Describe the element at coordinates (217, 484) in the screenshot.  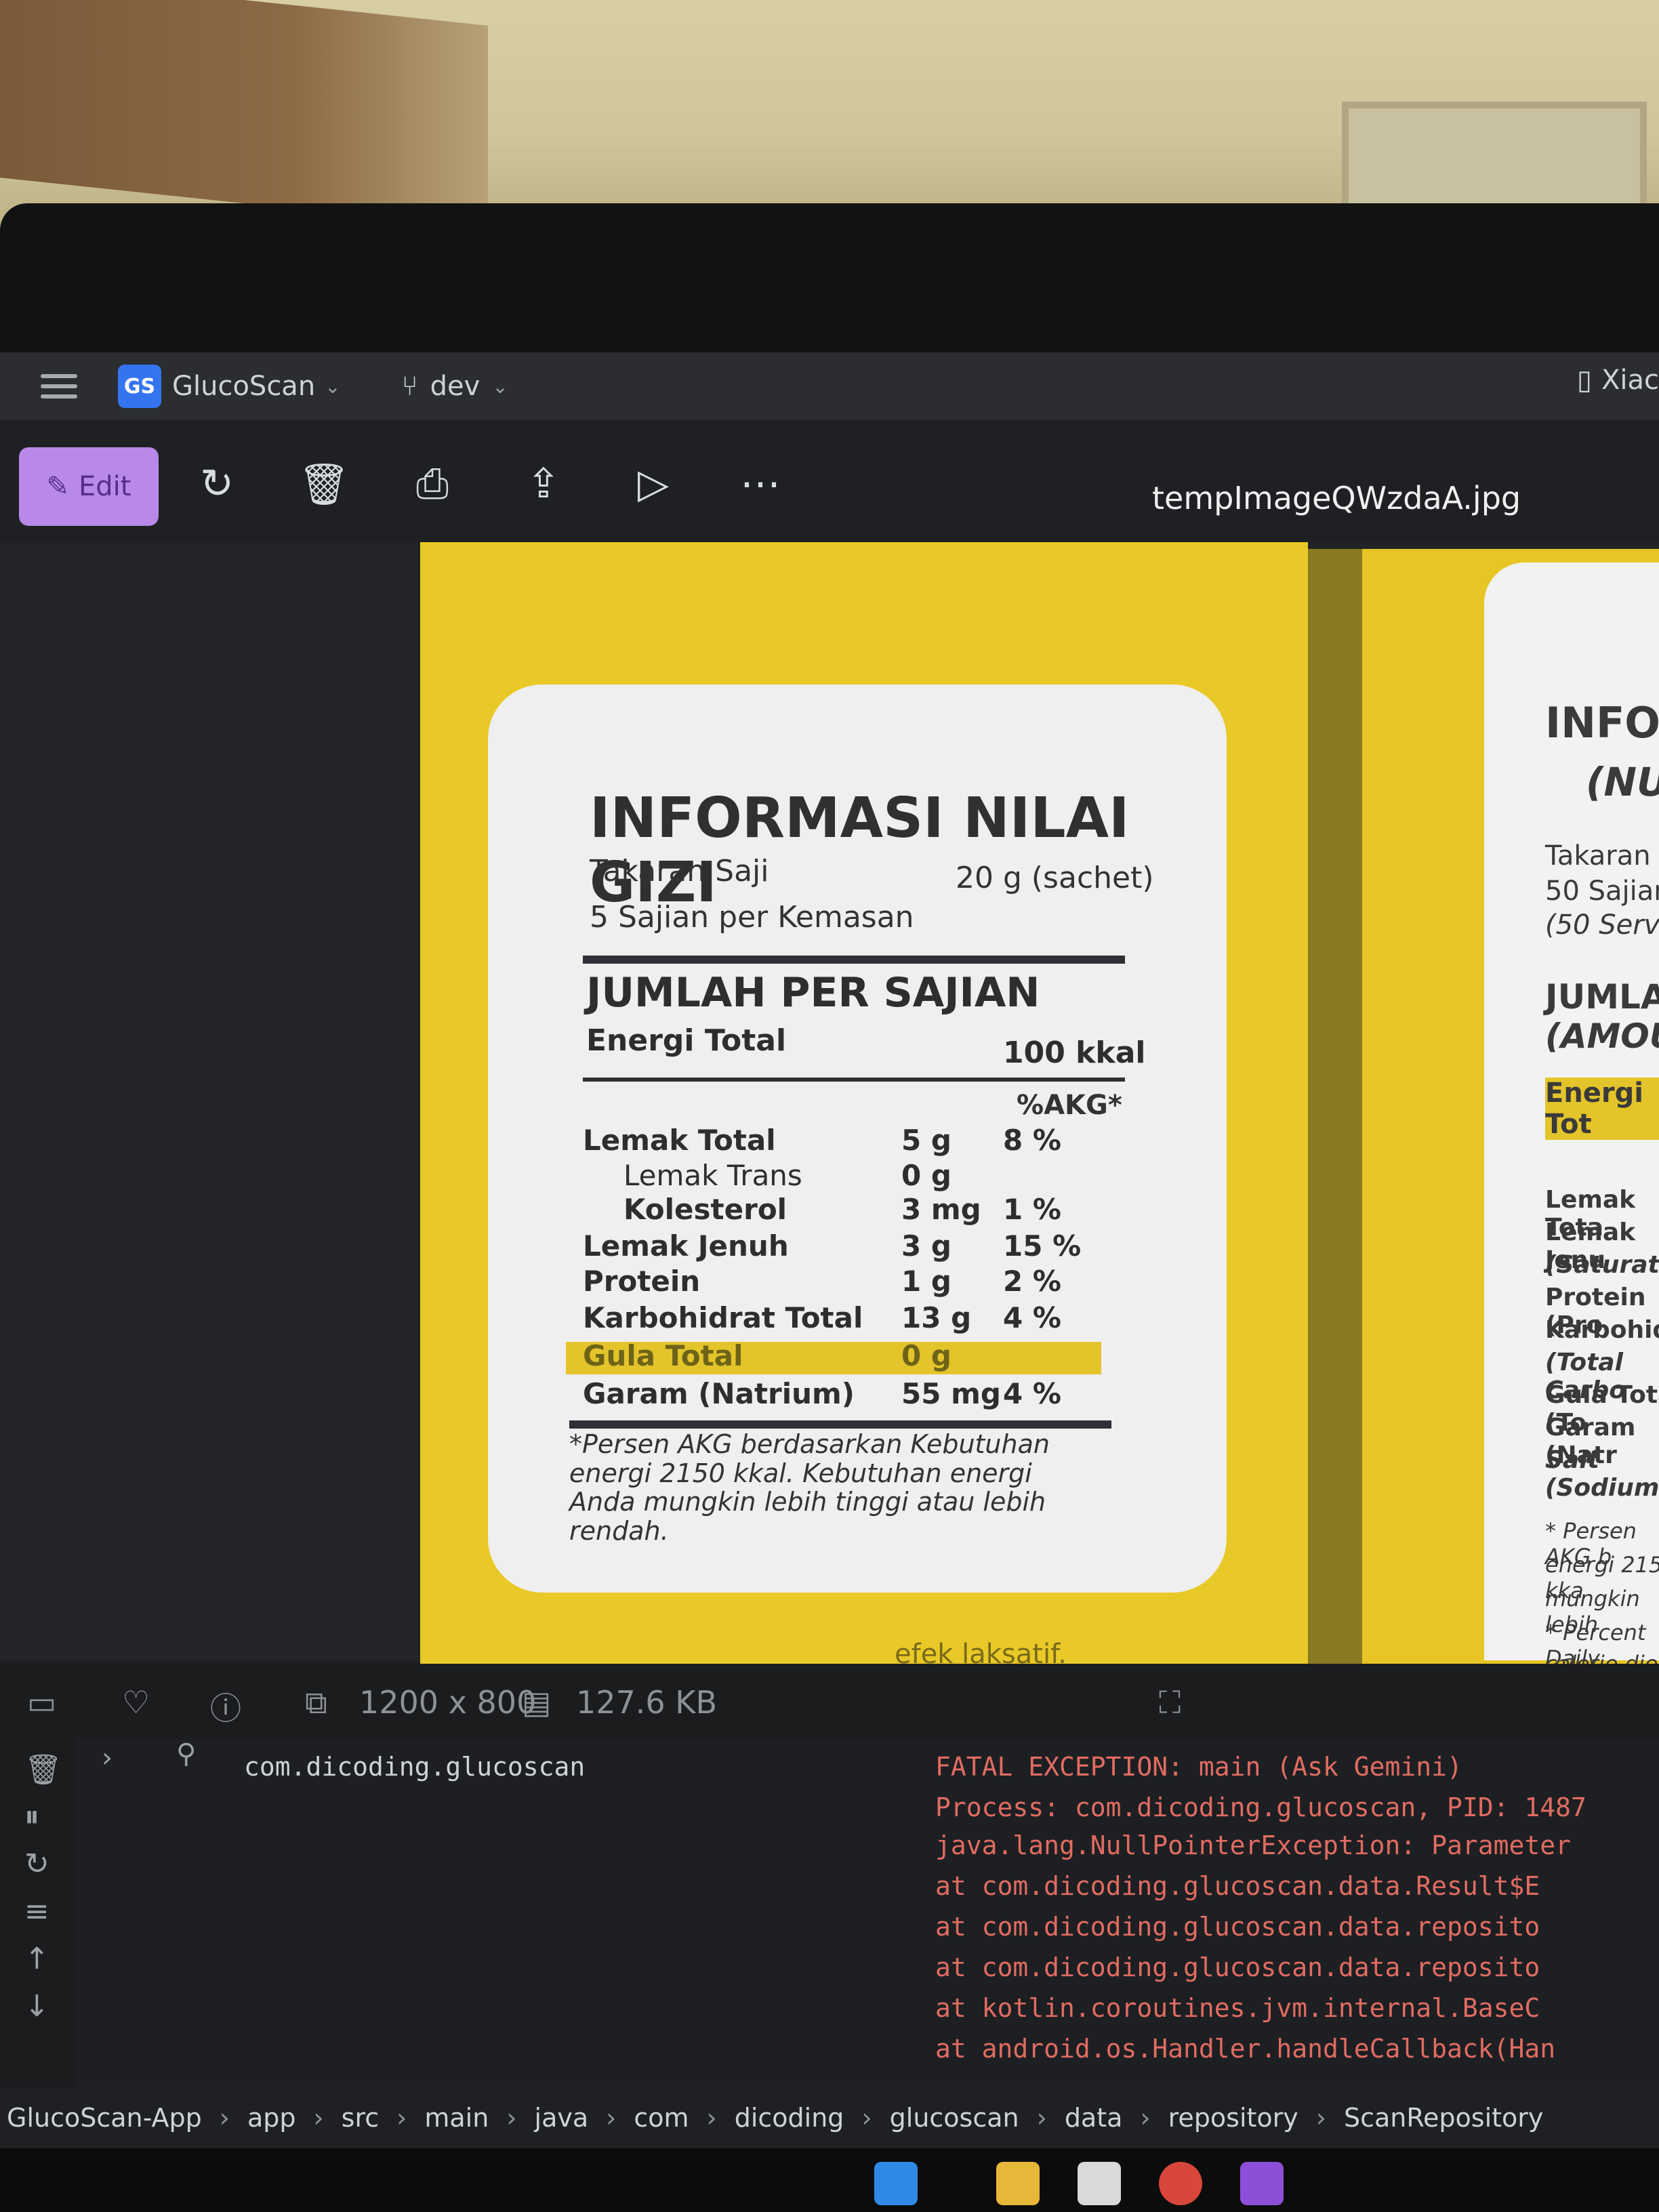
I see `rotate-icon: ↻` at that location.